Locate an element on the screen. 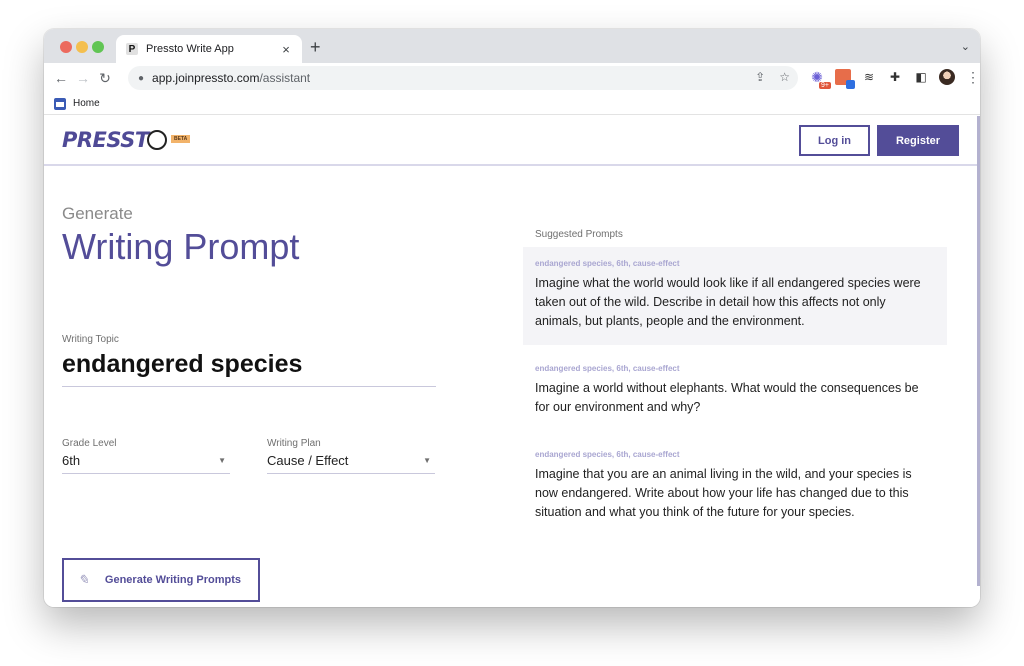 This screenshot has width=1024, height=666. login-button: Log in is located at coordinates (834, 140).